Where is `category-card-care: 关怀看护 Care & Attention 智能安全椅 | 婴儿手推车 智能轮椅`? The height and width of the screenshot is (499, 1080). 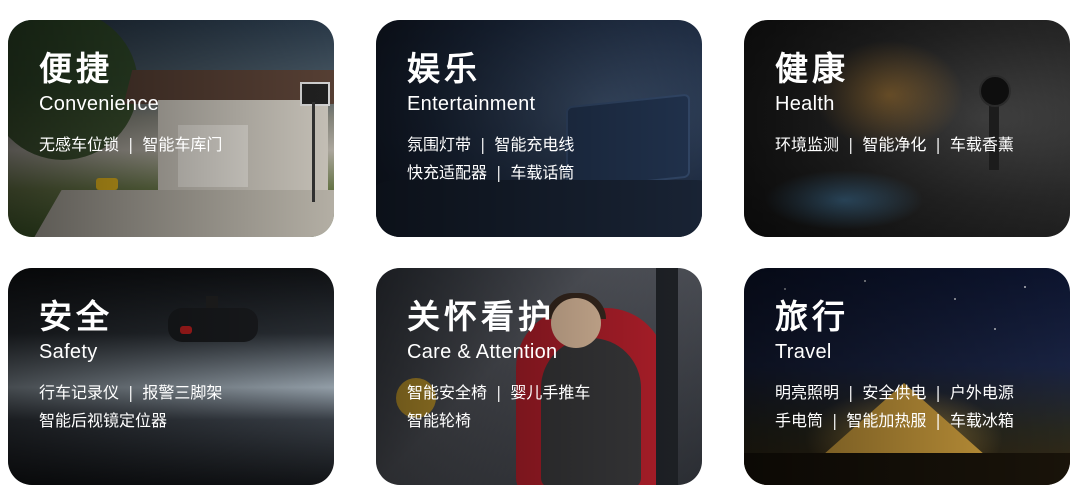
category-card-care: 关怀看护 Care & Attention 智能安全椅 | 婴儿手推车 智能轮椅 is located at coordinates (539, 376).